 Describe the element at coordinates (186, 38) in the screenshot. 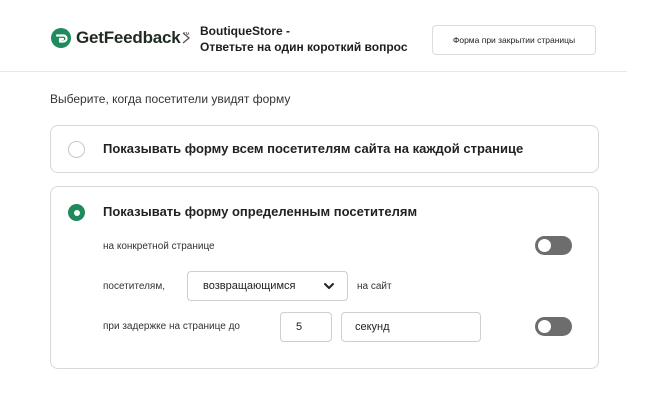

I see `chevron-right-icon` at that location.